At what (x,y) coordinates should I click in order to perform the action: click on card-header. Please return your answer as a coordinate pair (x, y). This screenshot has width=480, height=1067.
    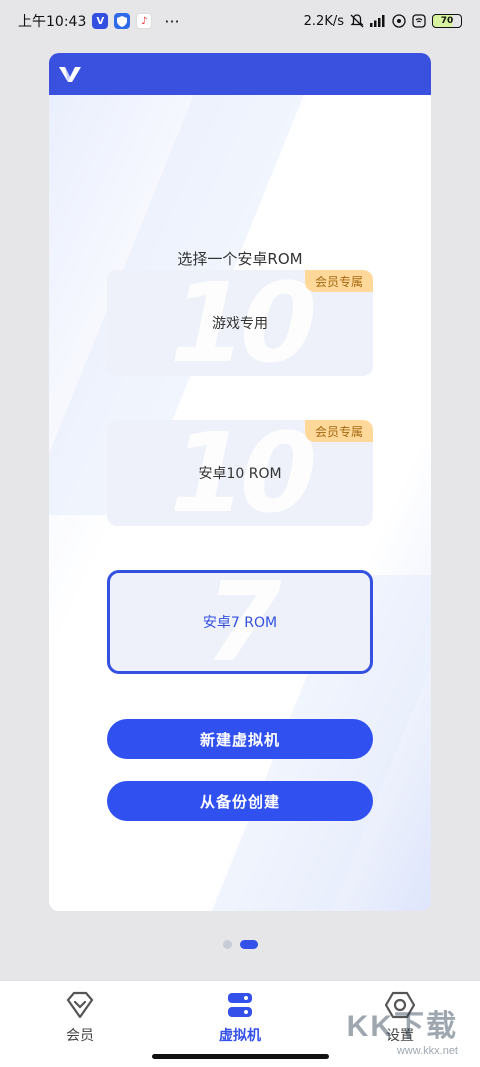
    Looking at the image, I should click on (240, 74).